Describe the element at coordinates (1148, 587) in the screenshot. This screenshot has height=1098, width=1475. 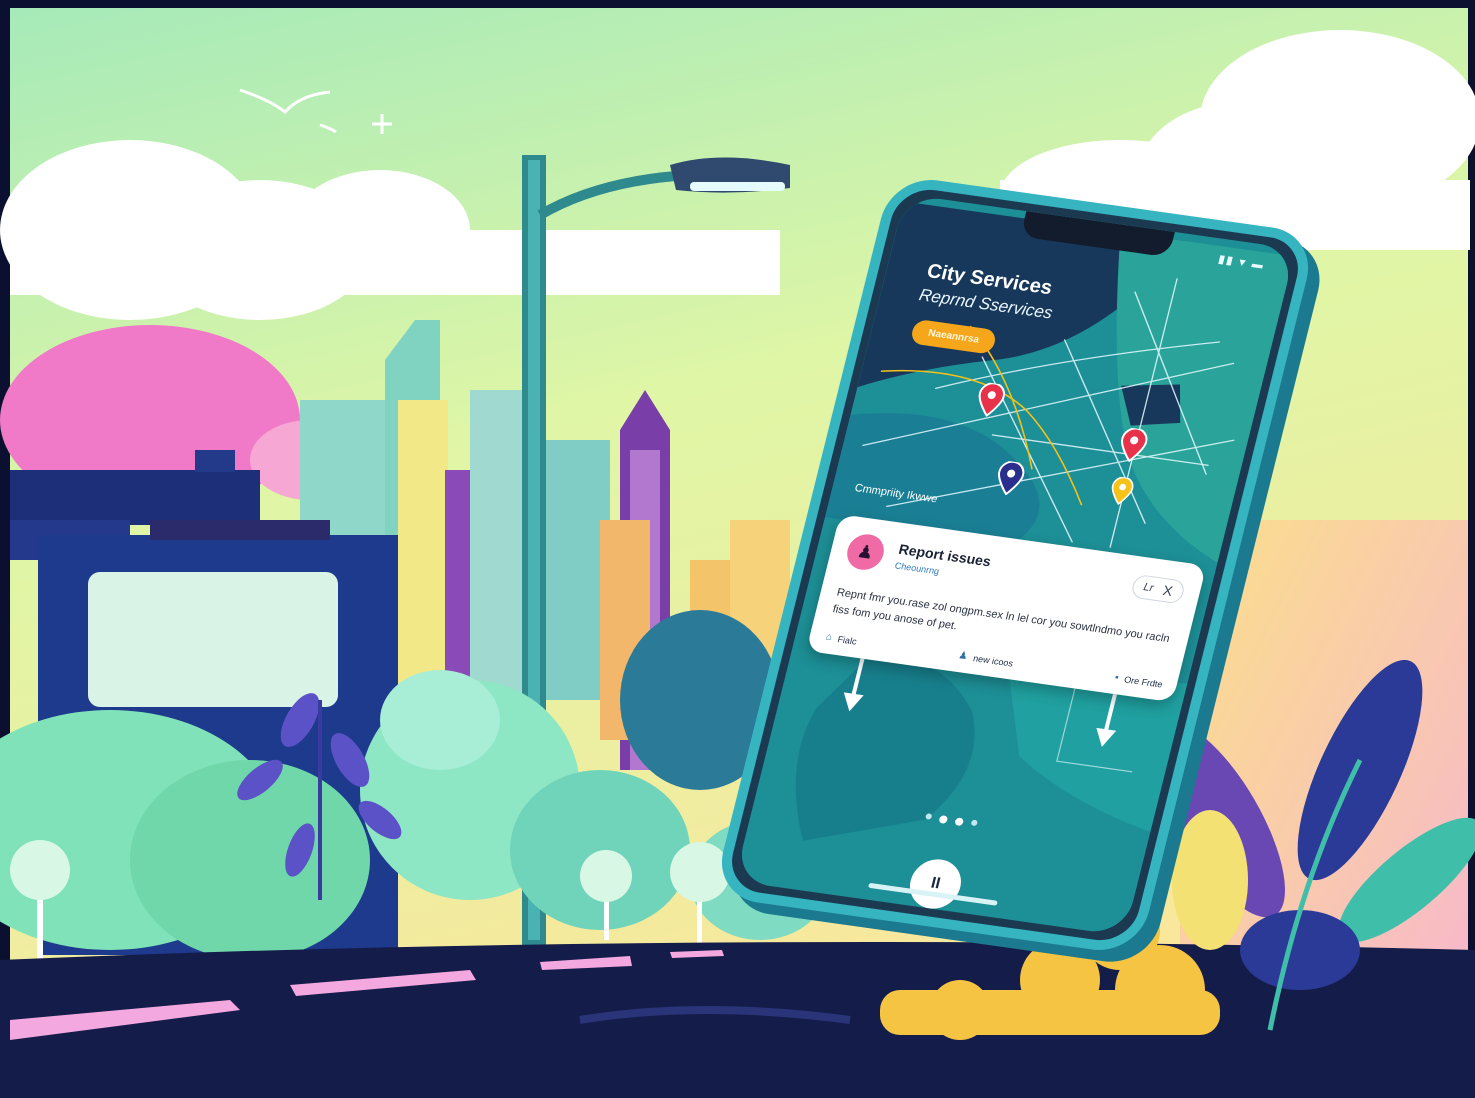
I see `edit-button: Lr` at that location.